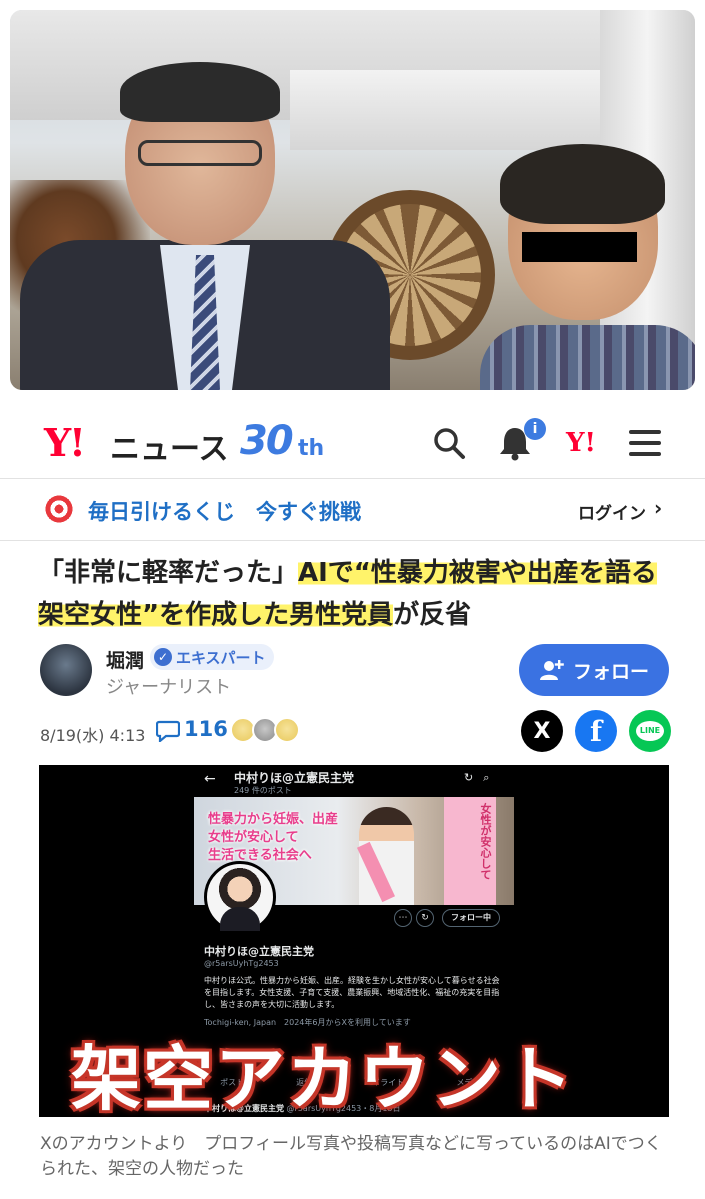 The width and height of the screenshot is (705, 1199). Describe the element at coordinates (263, 790) in the screenshot. I see `x-post-count: 249 件のポスト` at that location.